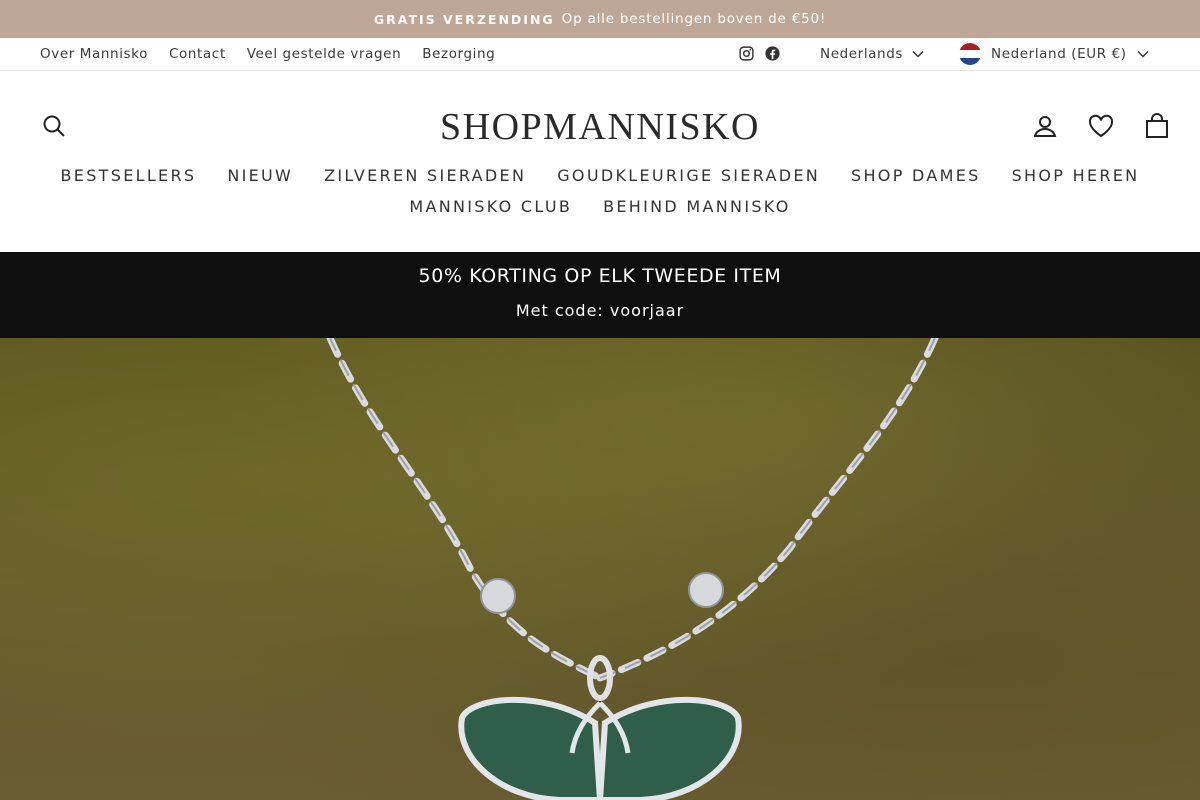 The image size is (1200, 800). I want to click on nav-mannisko-club: MANNISKO CLUB, so click(490, 206).